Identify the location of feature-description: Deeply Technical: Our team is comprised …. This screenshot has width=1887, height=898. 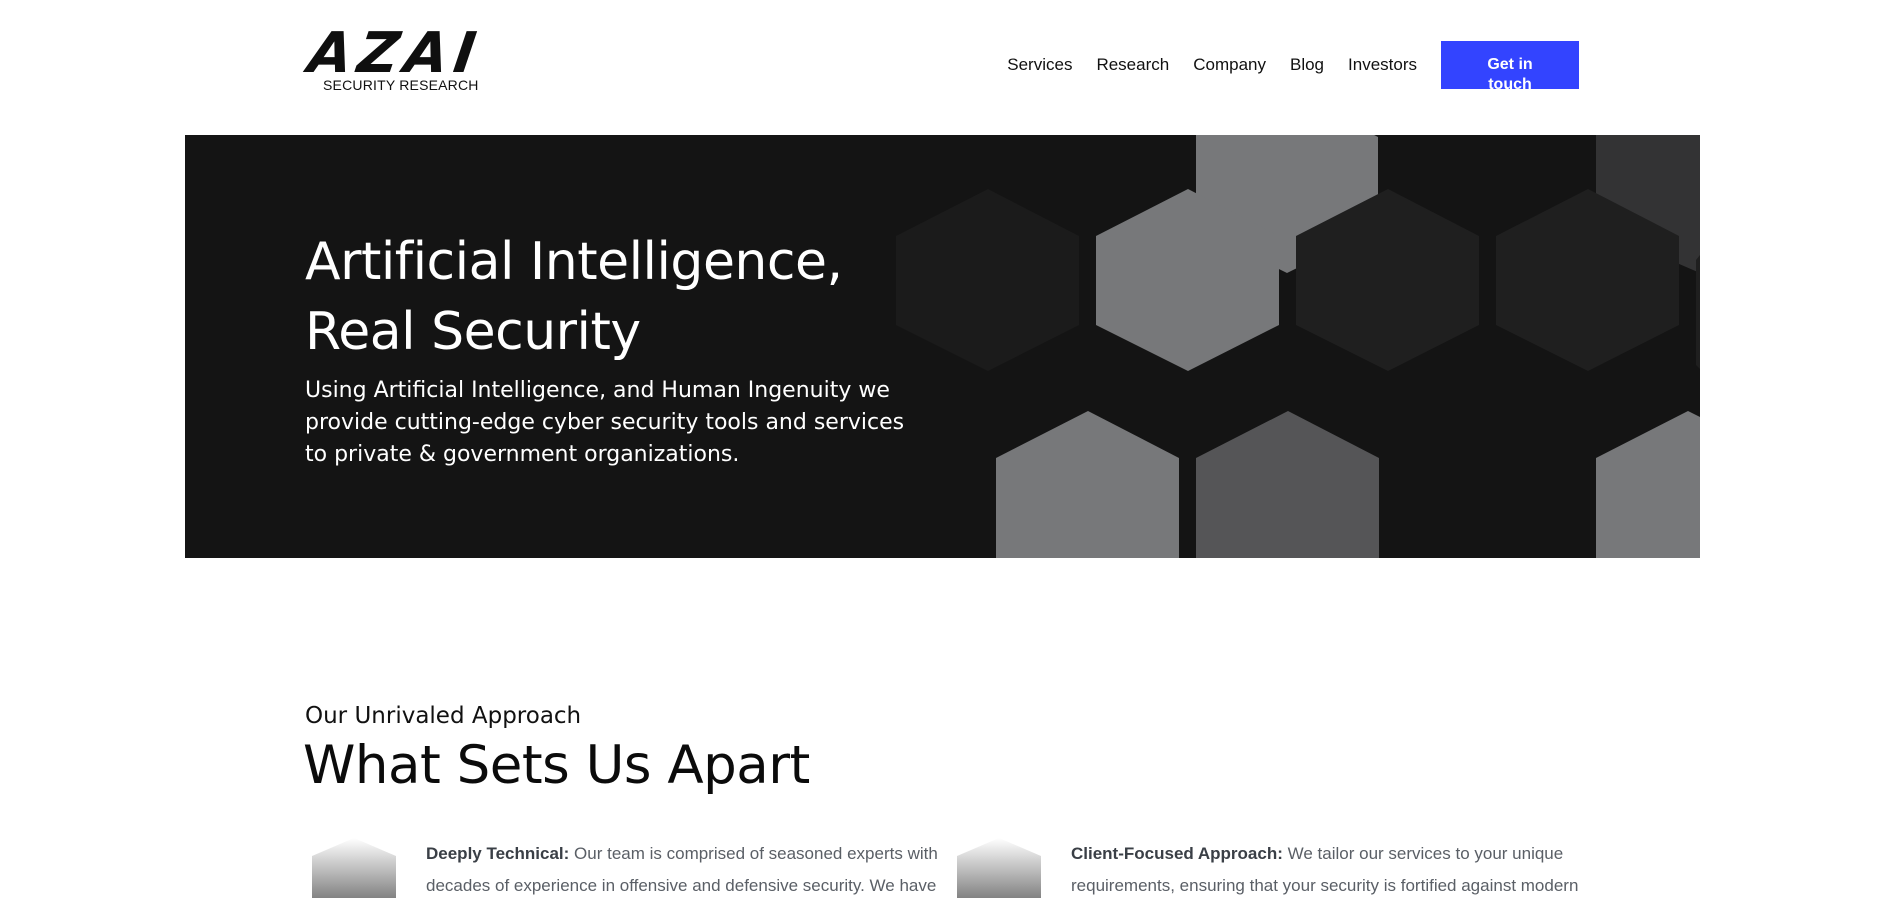
(686, 868).